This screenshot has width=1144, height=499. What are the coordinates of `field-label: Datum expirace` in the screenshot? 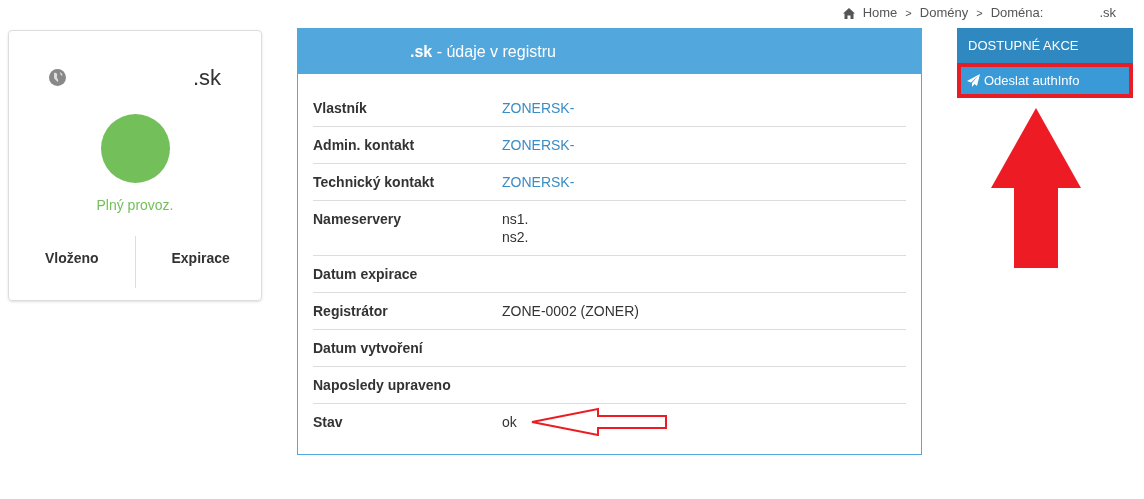 It's located at (366, 274).